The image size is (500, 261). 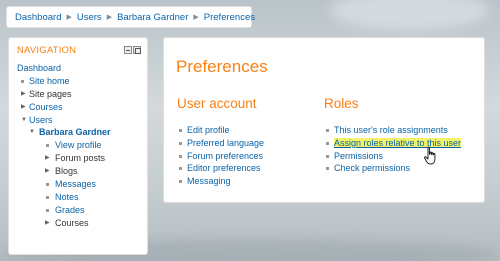 I want to click on assign-roles-link: Assign roles relative to this user, so click(x=397, y=143).